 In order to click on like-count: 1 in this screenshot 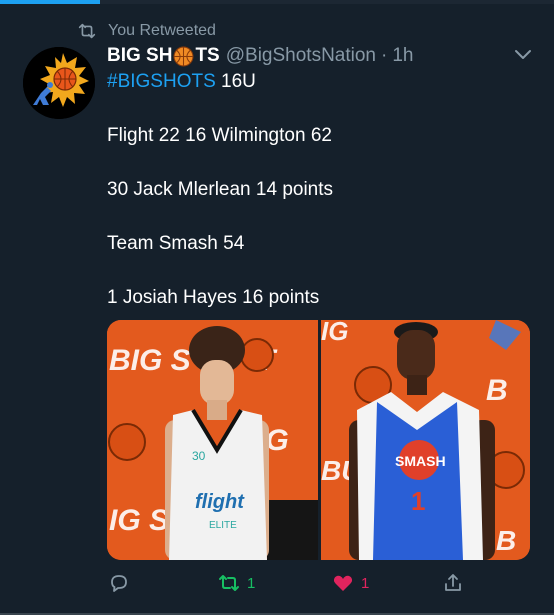, I will do `click(365, 583)`.